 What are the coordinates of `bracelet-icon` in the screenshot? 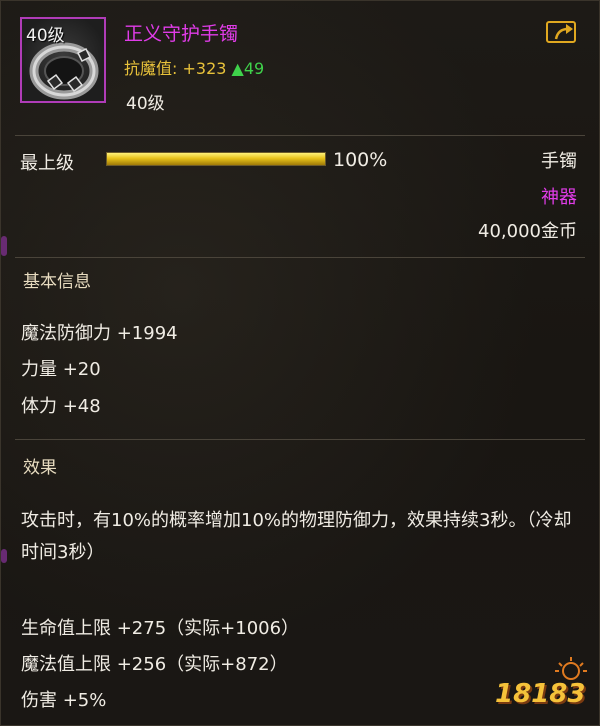 It's located at (64, 71).